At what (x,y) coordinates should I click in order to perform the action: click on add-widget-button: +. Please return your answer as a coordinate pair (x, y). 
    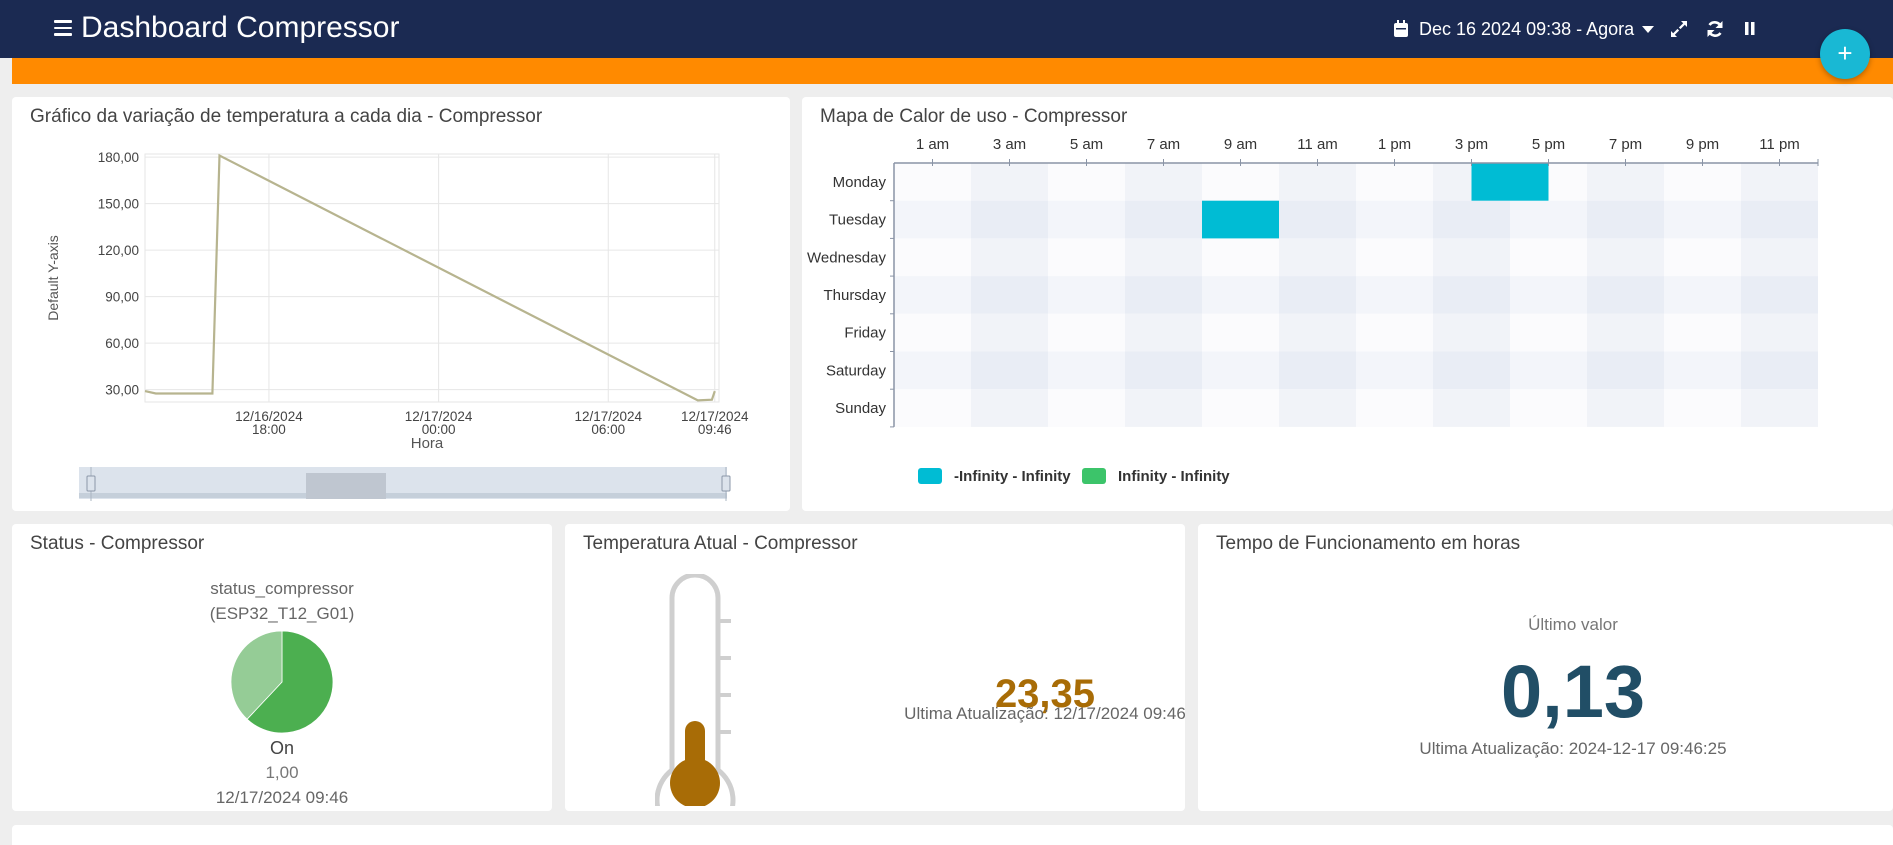
    Looking at the image, I should click on (1845, 54).